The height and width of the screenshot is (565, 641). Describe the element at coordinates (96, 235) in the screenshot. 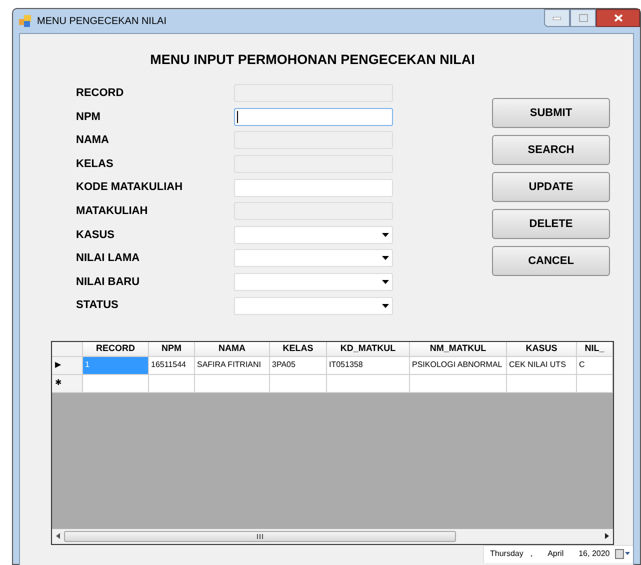

I see `field-label: KASUS` at that location.